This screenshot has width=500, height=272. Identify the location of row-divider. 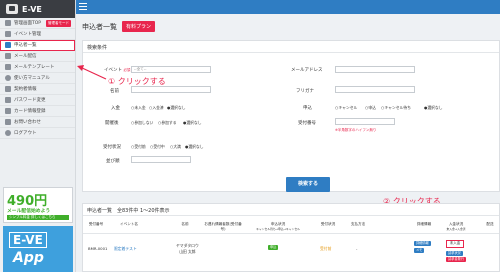
(291, 233).